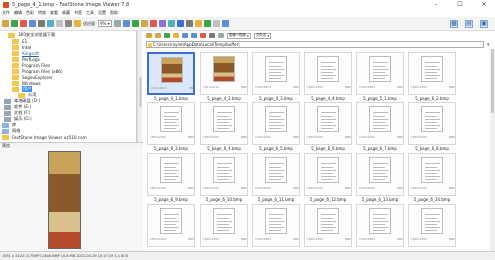 This screenshot has width=495, height=260. Describe the element at coordinates (140, 92) in the screenshot. I see `tree-scroll-thumb` at that location.